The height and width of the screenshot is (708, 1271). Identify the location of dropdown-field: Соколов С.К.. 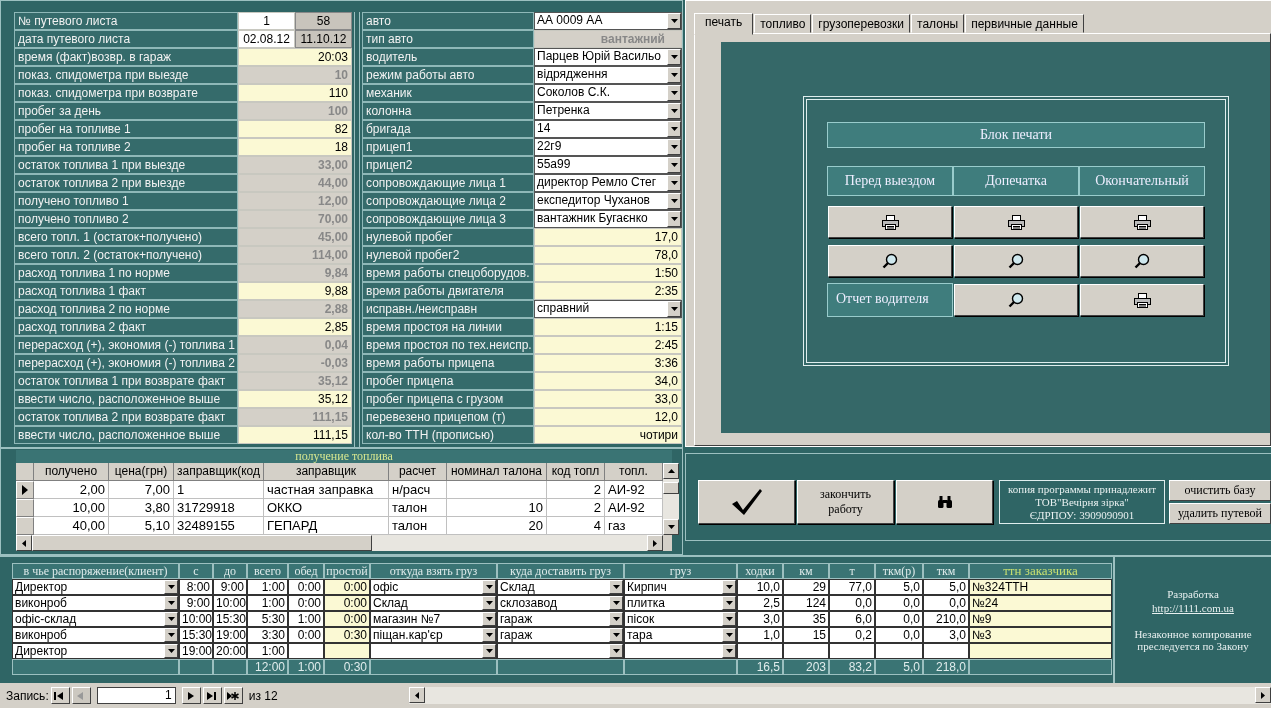
(608, 93).